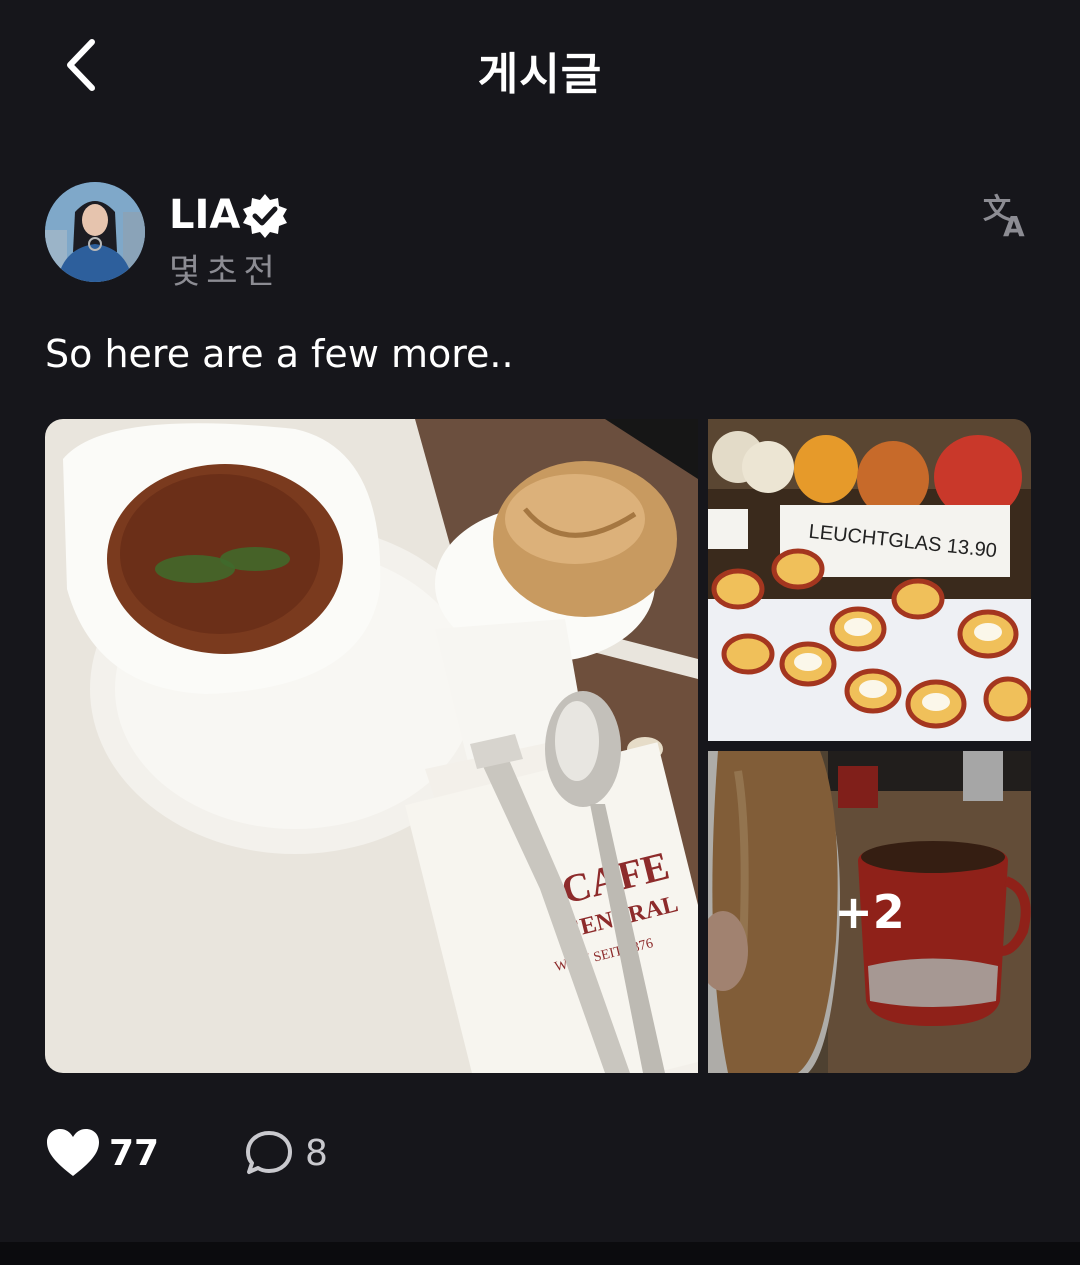  I want to click on page-title: 게시글, so click(540, 74).